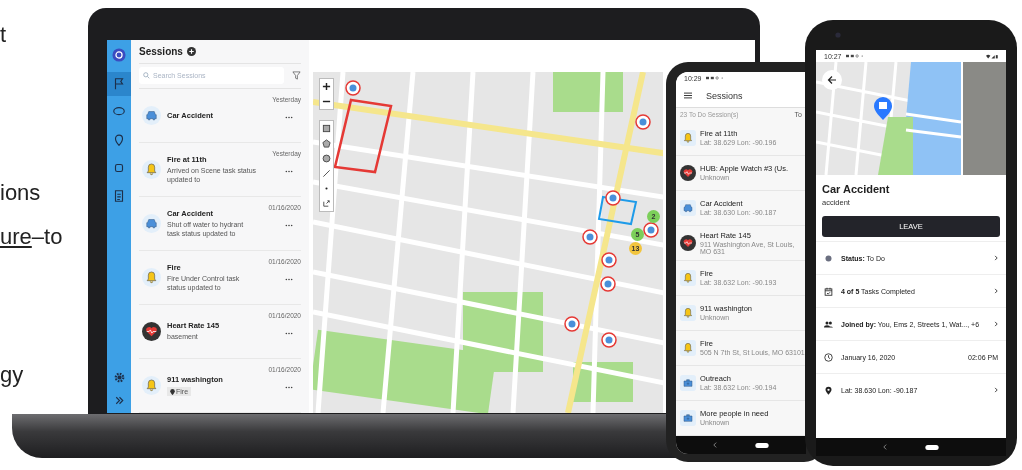  I want to click on flag-nav-button, so click(119, 84).